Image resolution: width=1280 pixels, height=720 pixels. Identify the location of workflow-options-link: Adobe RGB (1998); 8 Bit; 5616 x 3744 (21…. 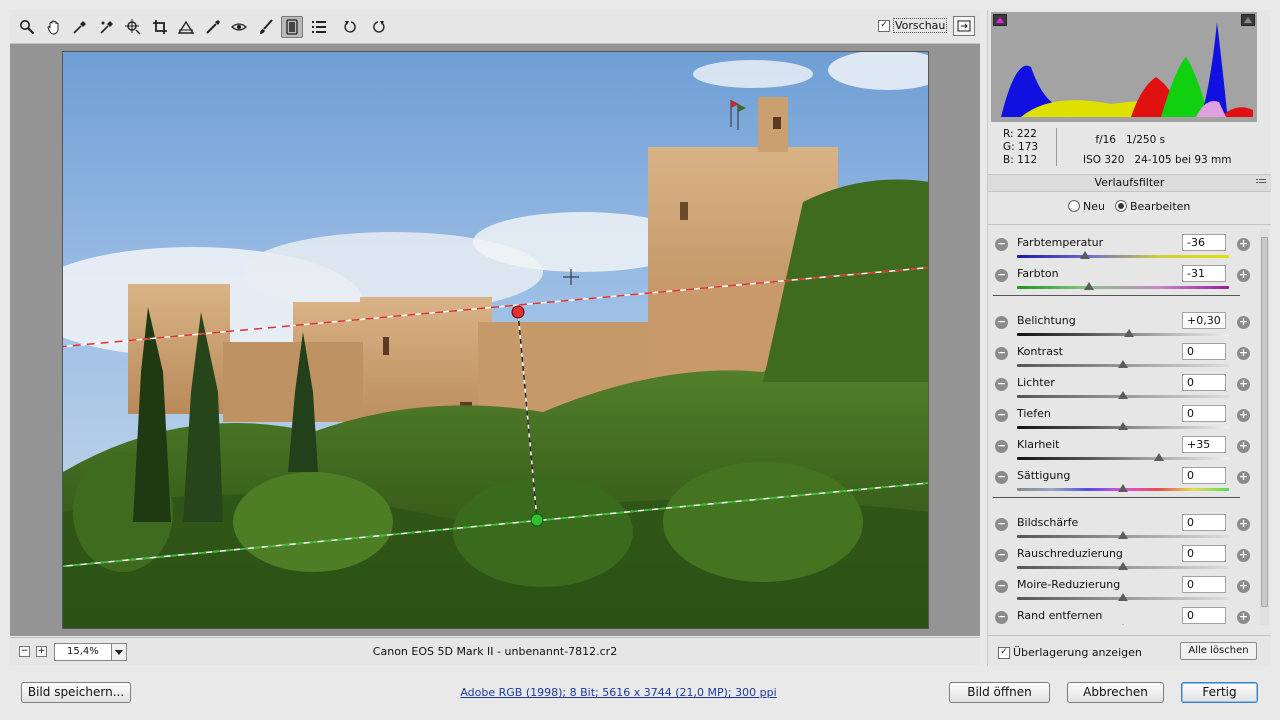
(618, 692).